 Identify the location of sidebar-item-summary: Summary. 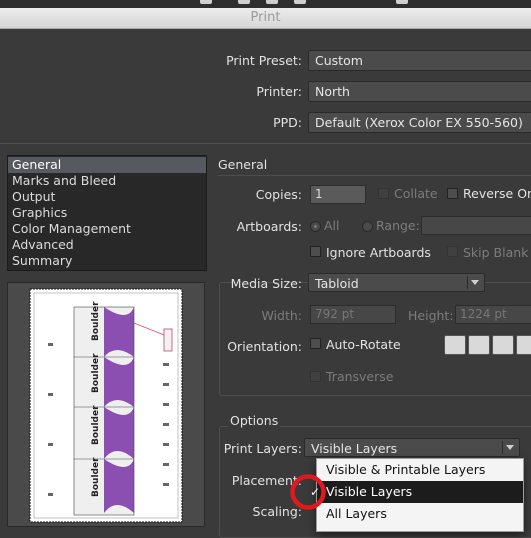
(107, 261).